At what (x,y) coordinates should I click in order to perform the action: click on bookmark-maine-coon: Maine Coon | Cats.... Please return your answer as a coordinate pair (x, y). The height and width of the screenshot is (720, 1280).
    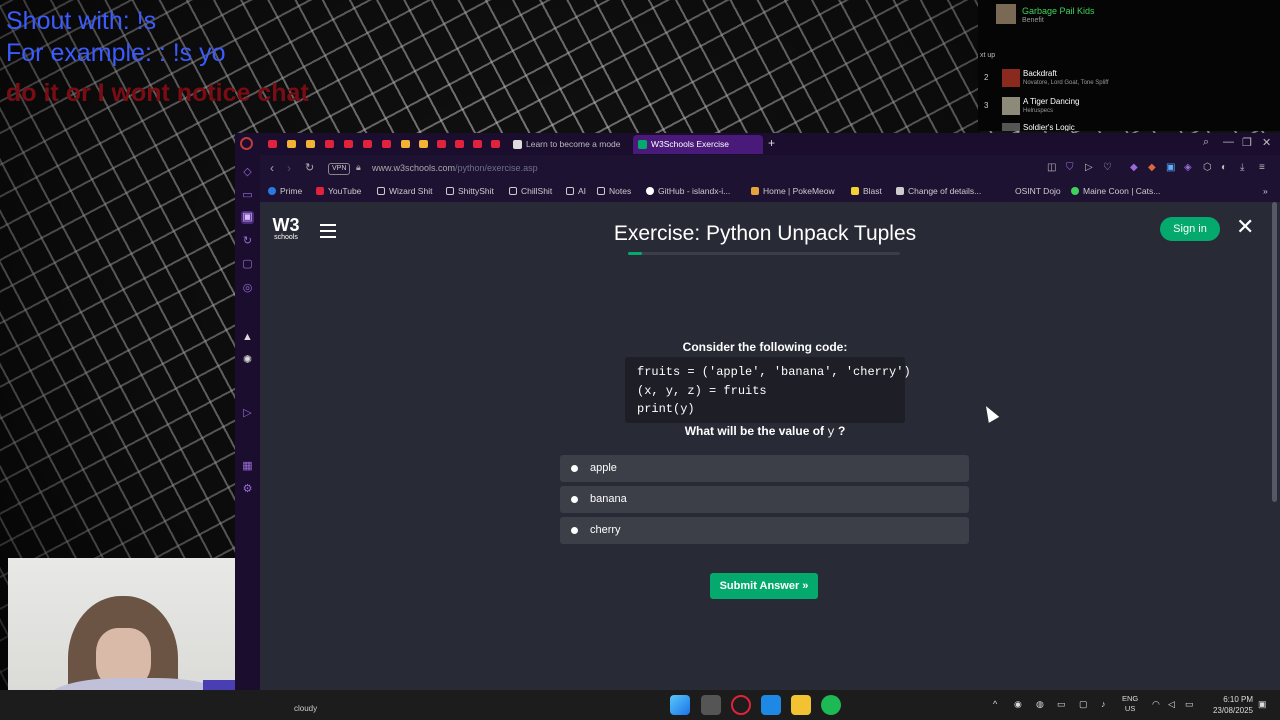
    Looking at the image, I should click on (1115, 191).